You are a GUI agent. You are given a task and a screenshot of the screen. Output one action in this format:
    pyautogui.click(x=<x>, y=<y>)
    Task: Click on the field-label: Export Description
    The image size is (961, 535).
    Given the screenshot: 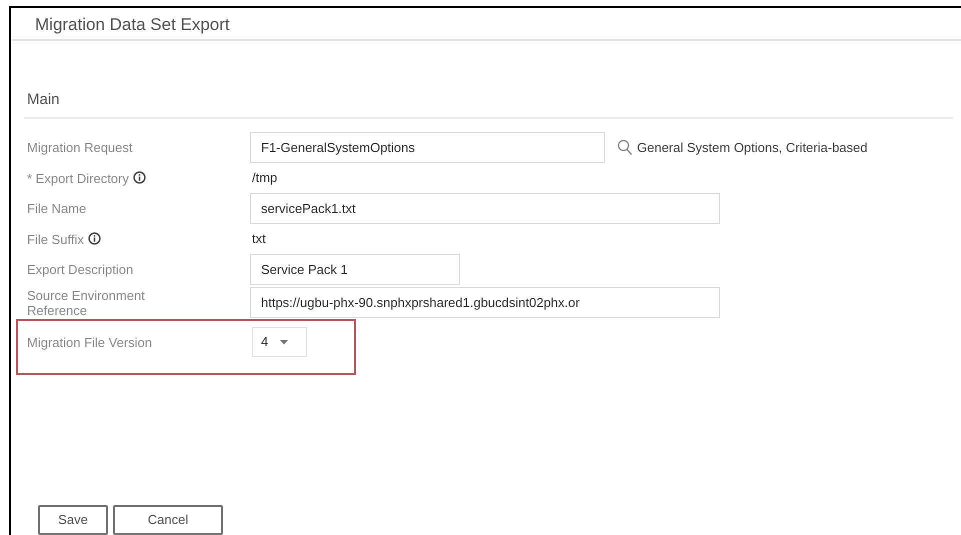 What is the action you would take?
    pyautogui.click(x=80, y=269)
    